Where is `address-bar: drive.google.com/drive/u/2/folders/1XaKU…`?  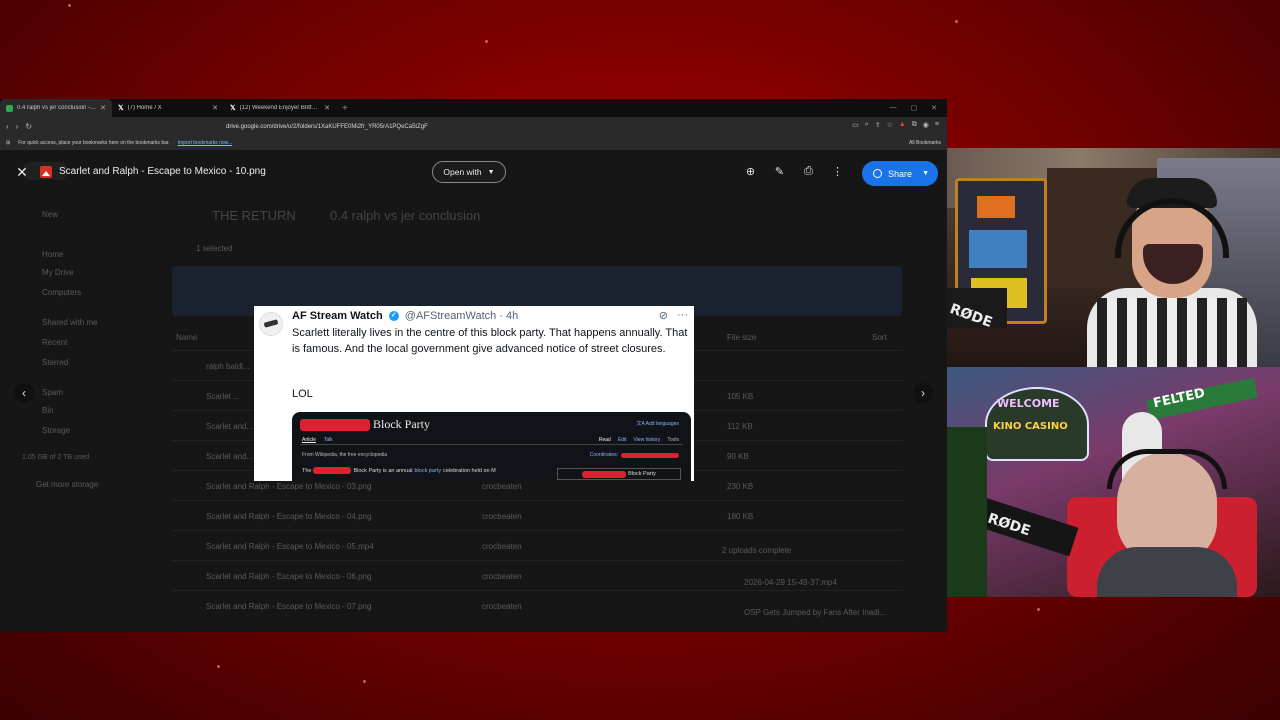
address-bar: drive.google.com/drive/u/2/folders/1XaKU… is located at coordinates (327, 127).